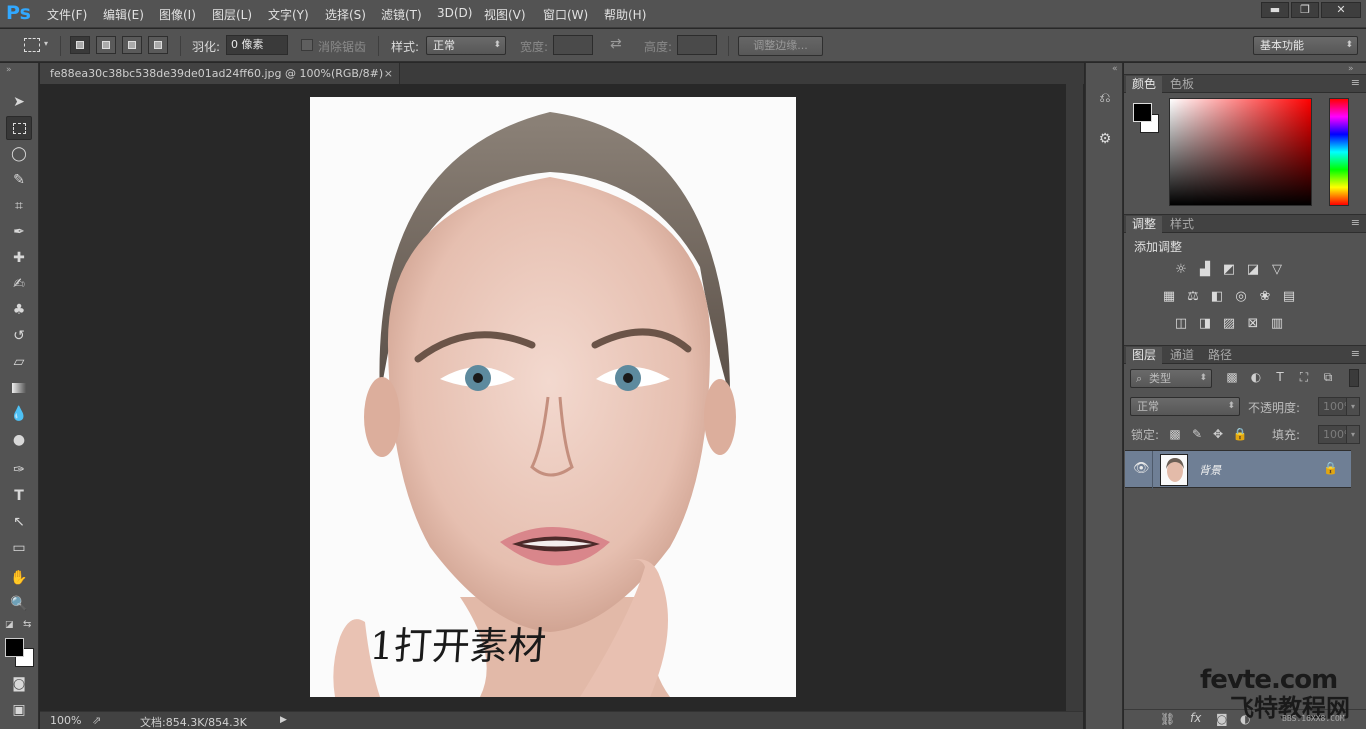  I want to click on layer-row-background: 👁 背景 🔒, so click(1238, 469).